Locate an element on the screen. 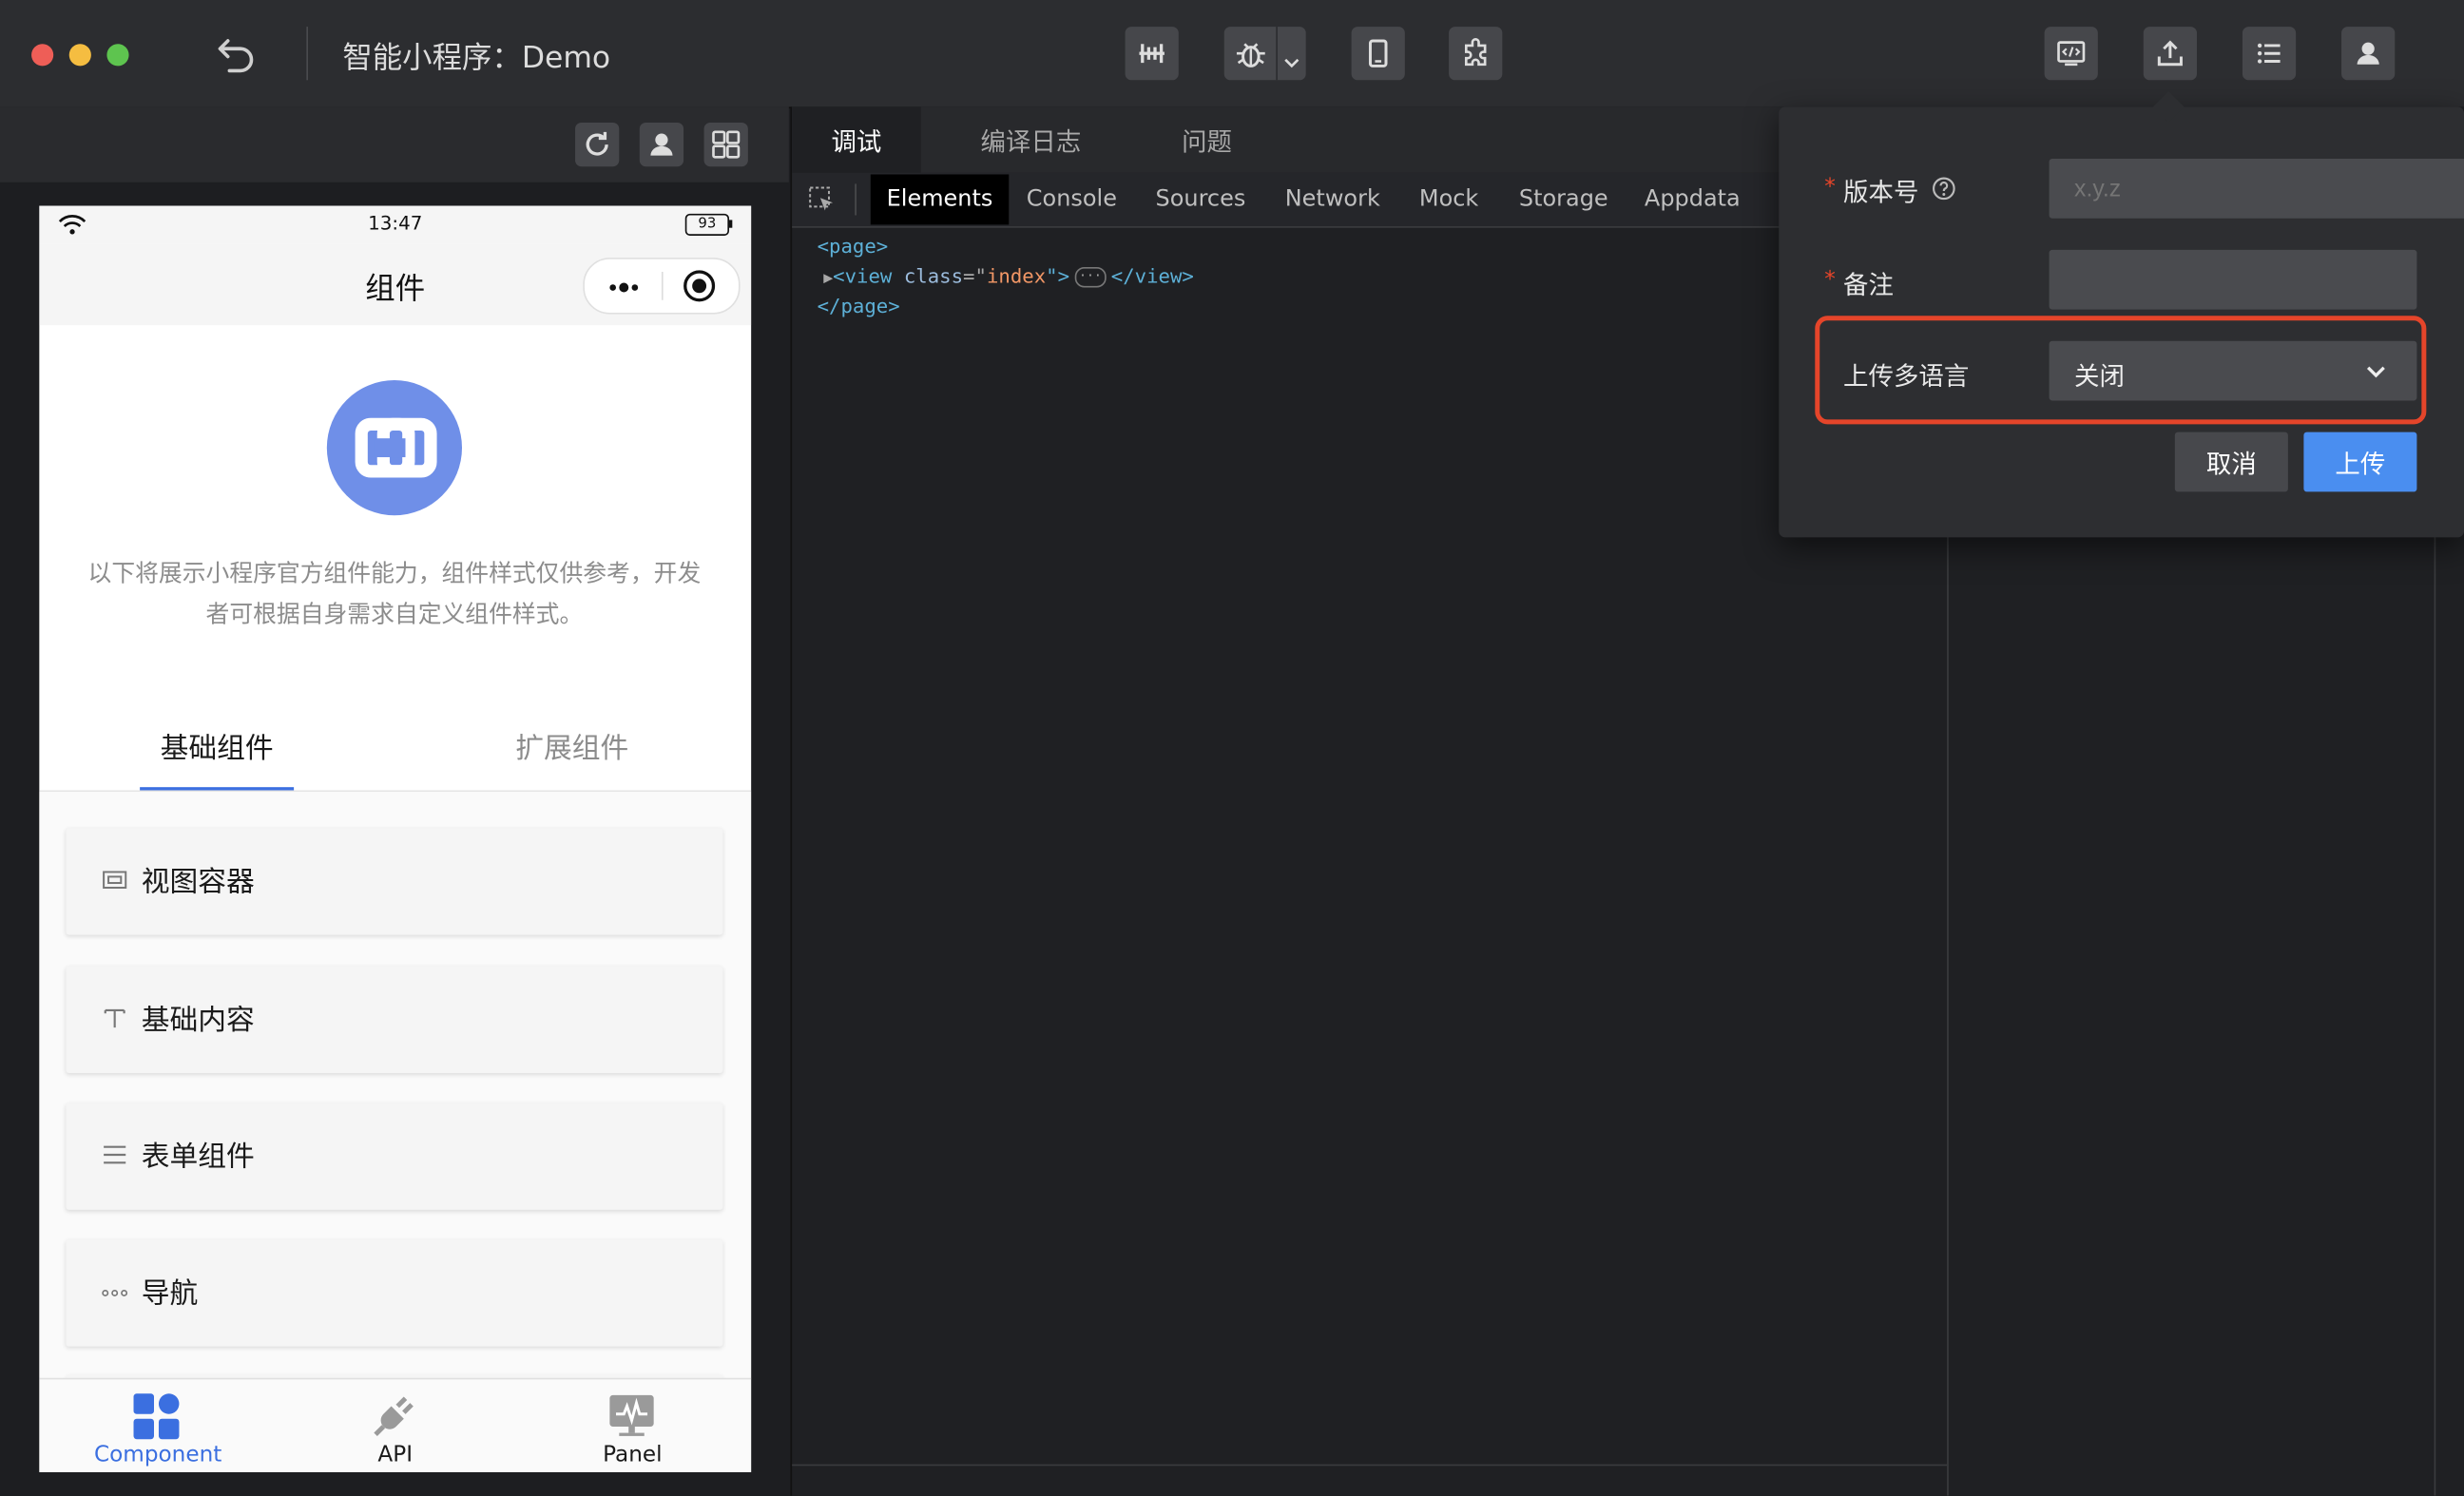 The height and width of the screenshot is (1496, 2464). code-preview-button is located at coordinates (2071, 54).